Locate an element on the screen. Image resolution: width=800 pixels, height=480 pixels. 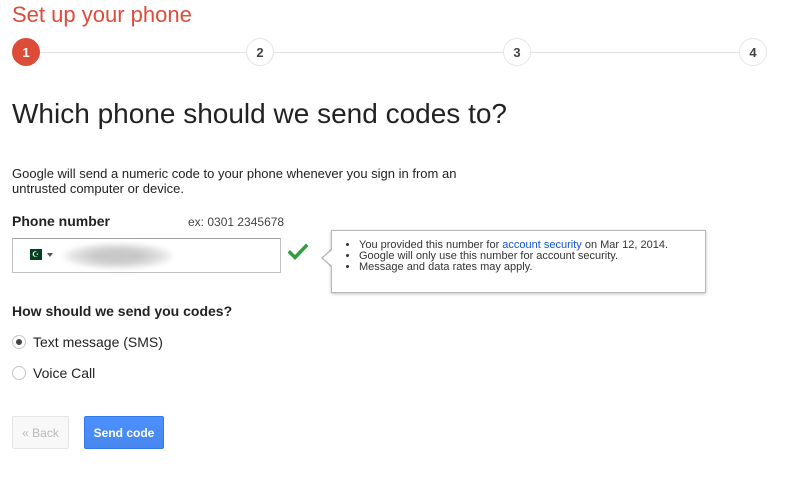
progress-stepper: 1 2 3 4 is located at coordinates (390, 53).